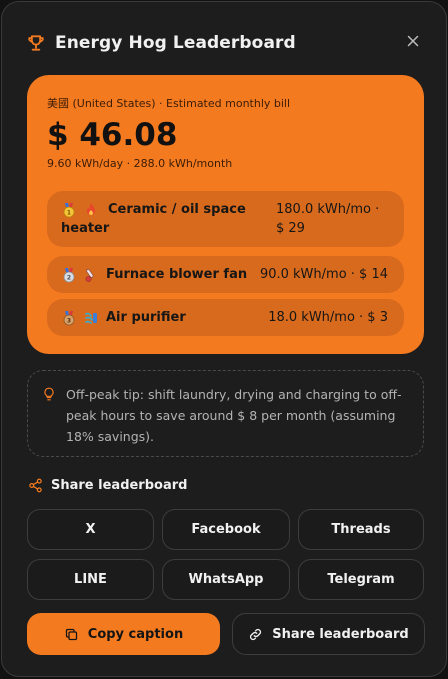  I want to click on copy-icon, so click(71, 634).